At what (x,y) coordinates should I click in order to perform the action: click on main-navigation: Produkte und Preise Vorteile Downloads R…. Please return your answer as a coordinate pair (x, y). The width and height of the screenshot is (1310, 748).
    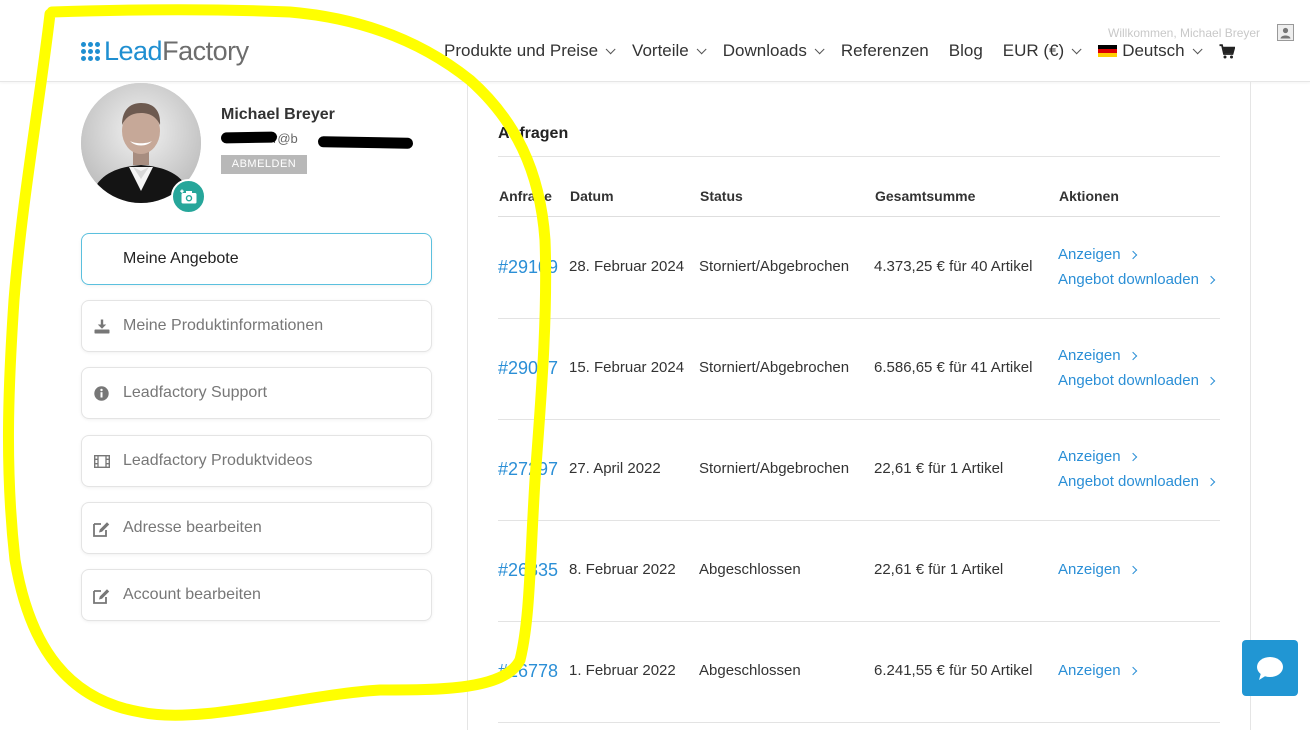
    Looking at the image, I should click on (849, 51).